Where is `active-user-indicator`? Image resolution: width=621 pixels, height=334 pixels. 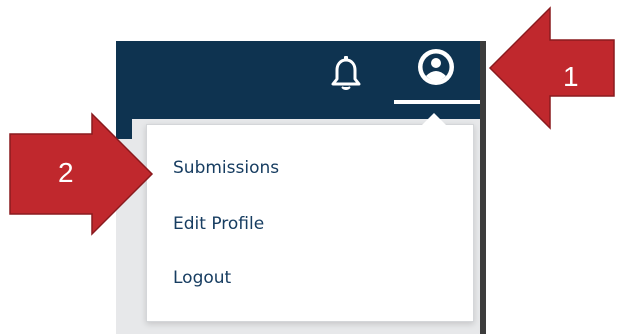
active-user-indicator is located at coordinates (437, 102).